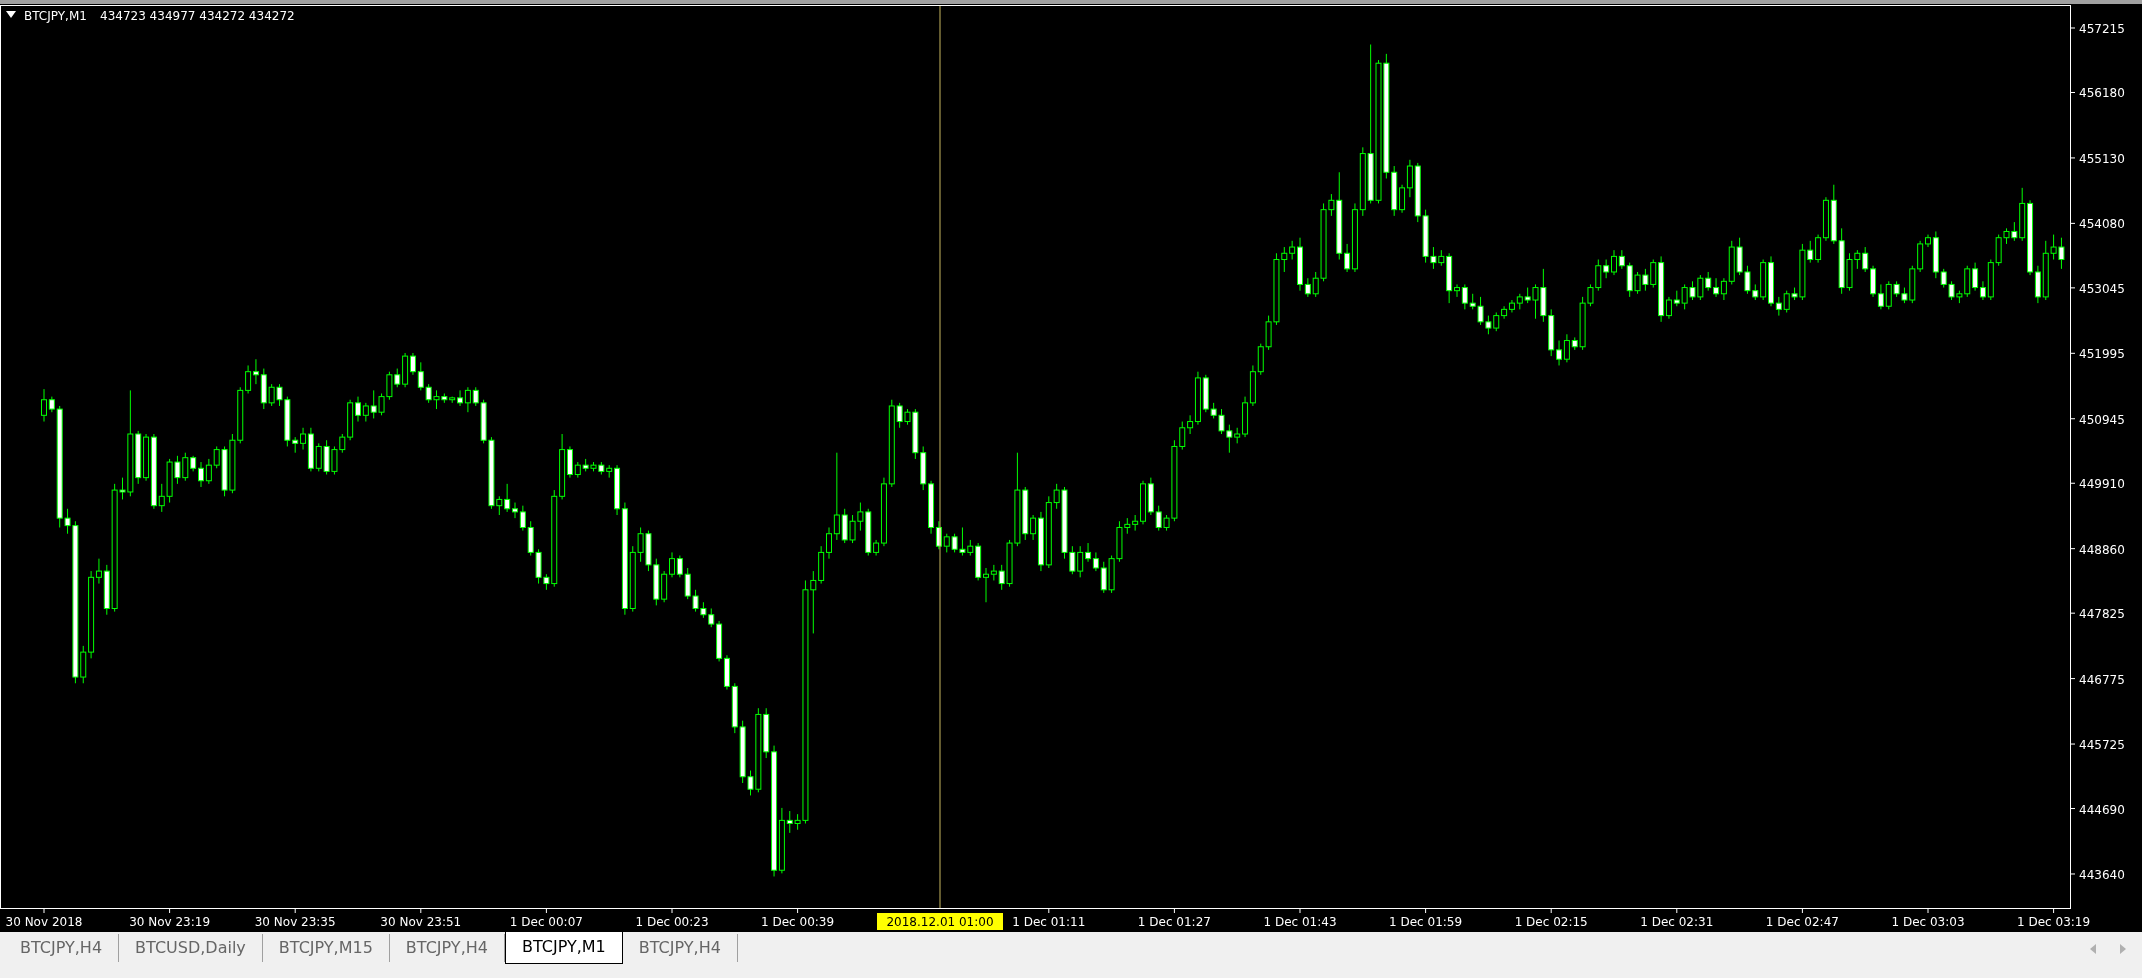  Describe the element at coordinates (1426, 922) in the screenshot. I see `time-axis-label: 1 Dec 01:59` at that location.